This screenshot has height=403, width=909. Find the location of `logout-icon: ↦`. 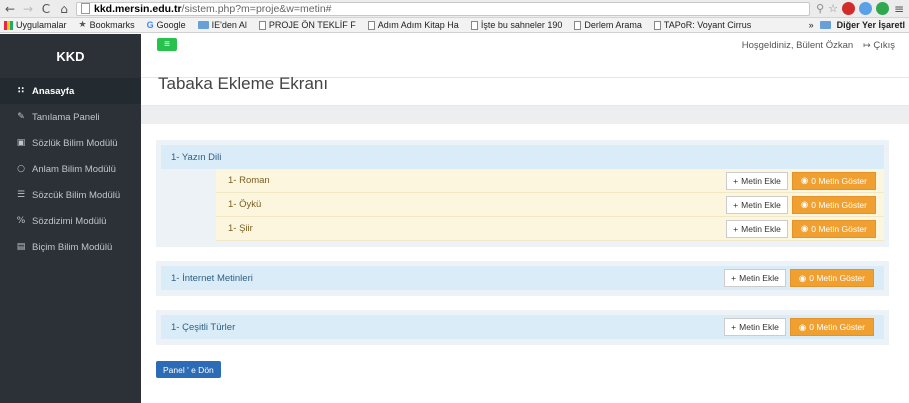

logout-icon: ↦ is located at coordinates (867, 46).